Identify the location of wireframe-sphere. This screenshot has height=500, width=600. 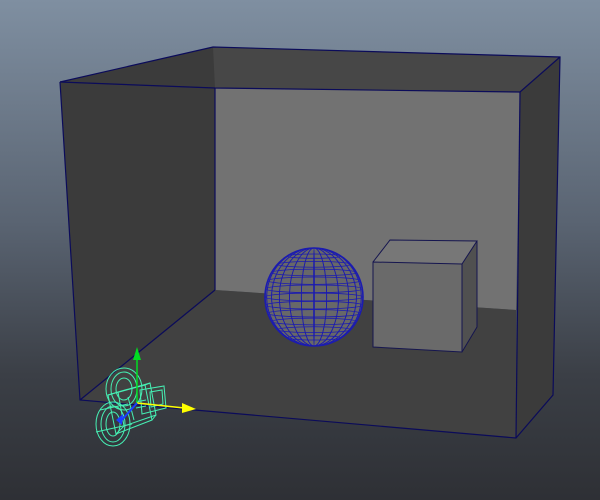
(314, 297).